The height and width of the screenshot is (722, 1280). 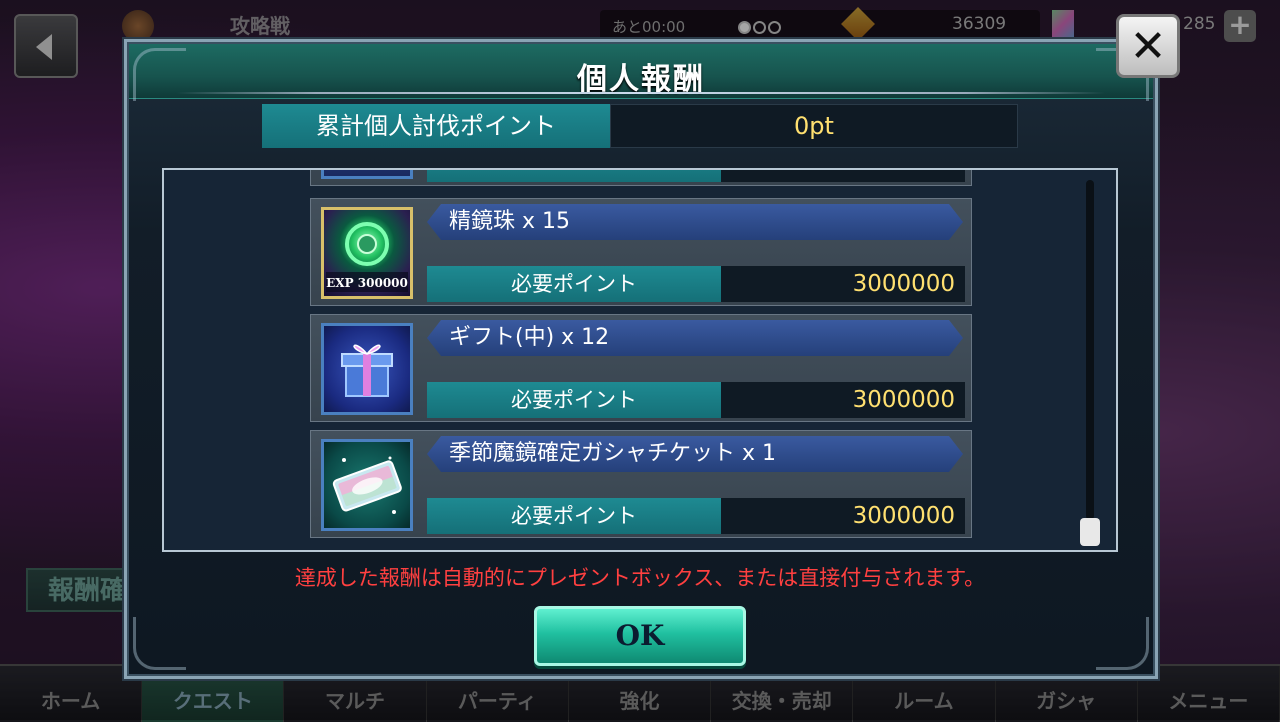 What do you see at coordinates (436, 126) in the screenshot?
I see `cumulative-points-label: 累計個人討伐ポイント` at bounding box center [436, 126].